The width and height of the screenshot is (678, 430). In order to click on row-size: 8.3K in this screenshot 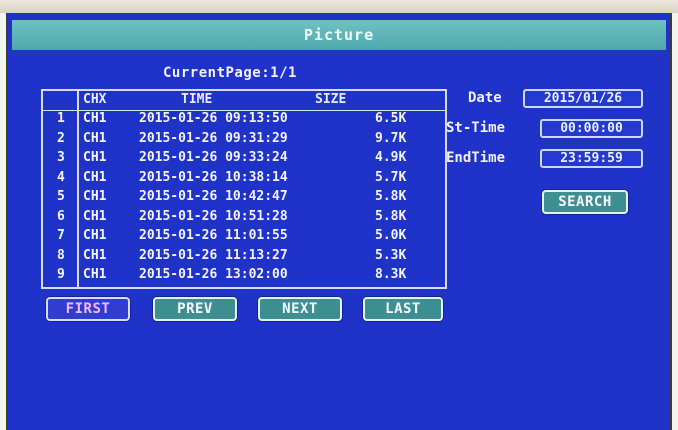, I will do `click(391, 274)`.